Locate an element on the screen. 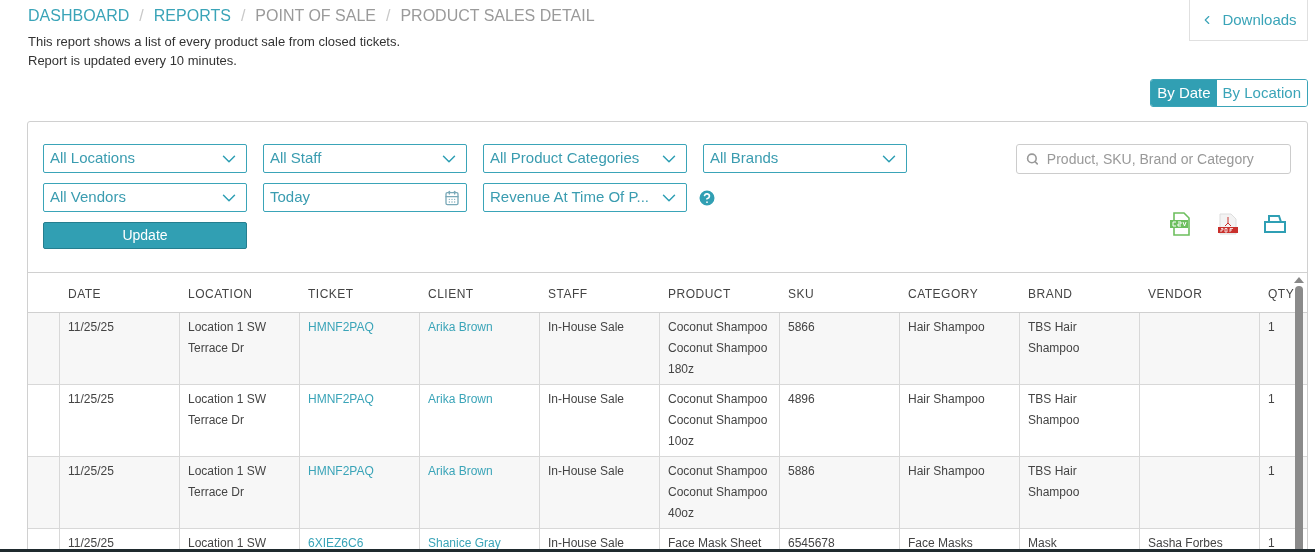 The height and width of the screenshot is (552, 1315). breadcrumb-link: DASHBOARD is located at coordinates (79, 16).